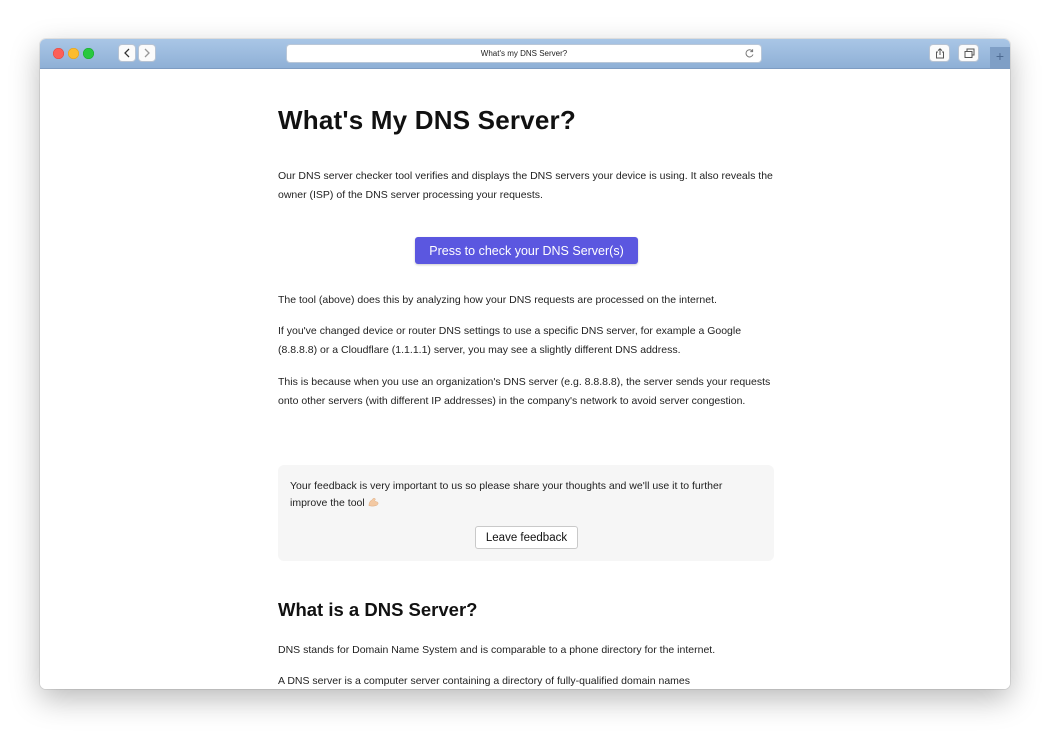 The height and width of the screenshot is (747, 1045). What do you see at coordinates (526, 537) in the screenshot?
I see `leave-feedback-button: Leave feedback` at bounding box center [526, 537].